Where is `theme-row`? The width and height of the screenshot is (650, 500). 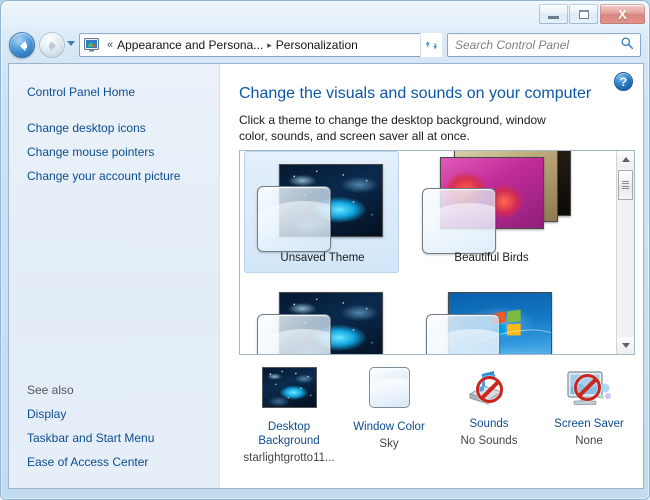 theme-row is located at coordinates (428, 316).